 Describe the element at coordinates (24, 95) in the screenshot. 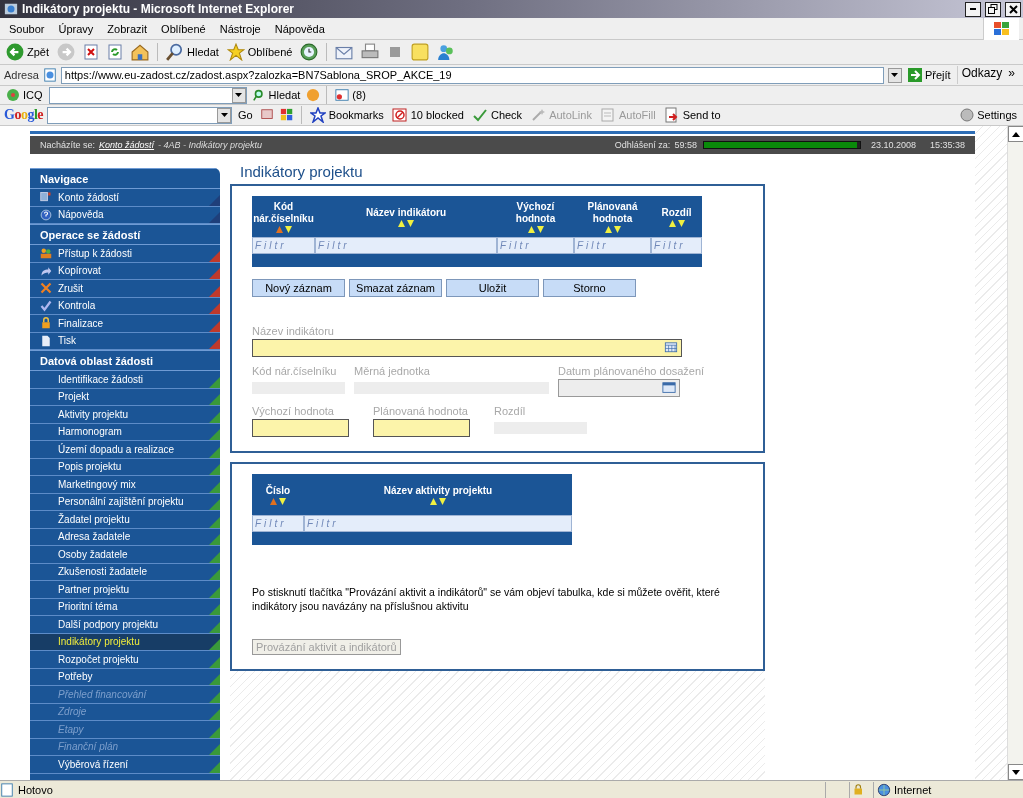

I see `icq-button: ICQ` at that location.